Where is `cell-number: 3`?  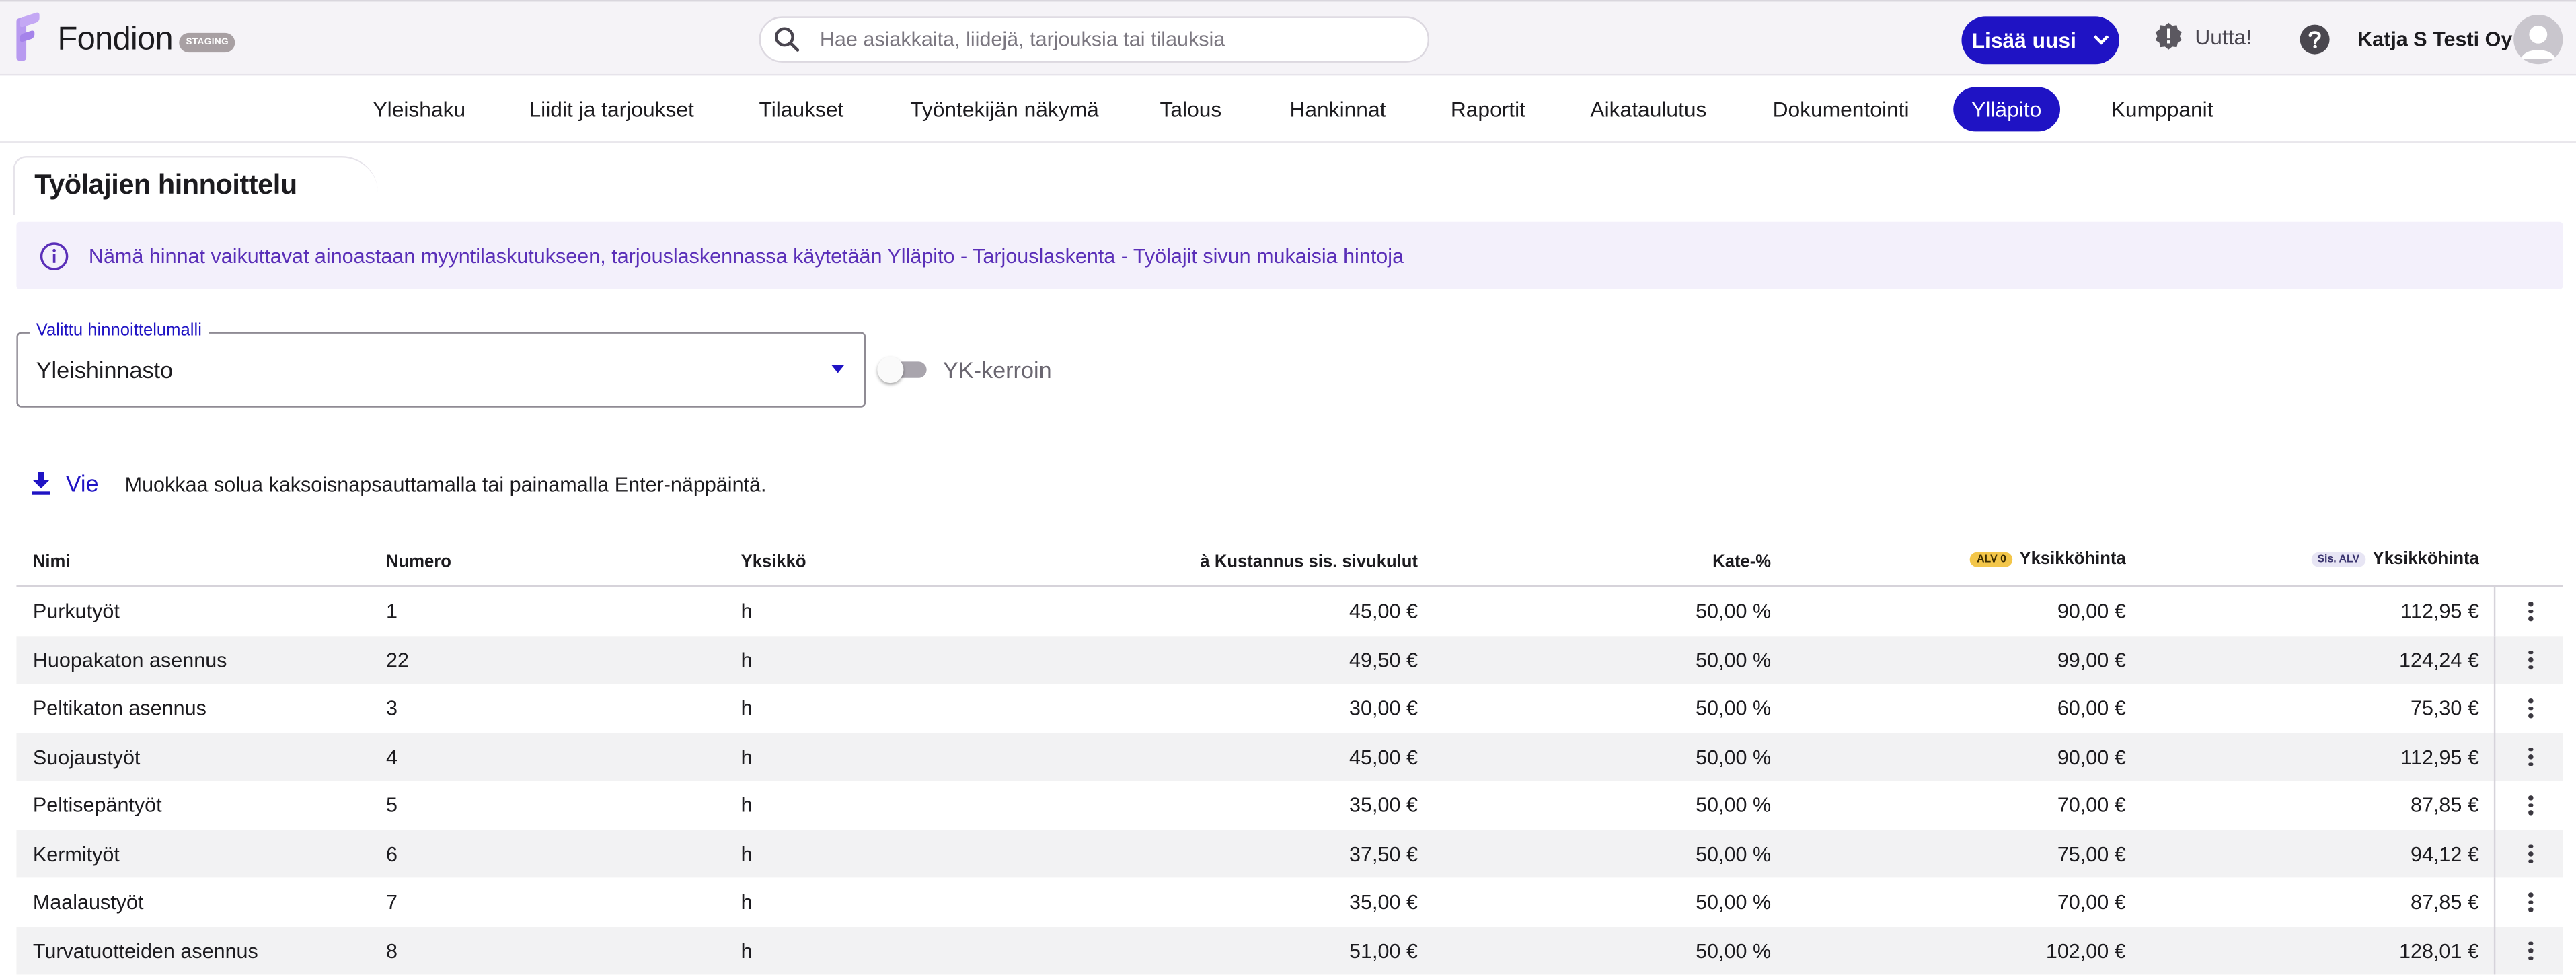 cell-number: 3 is located at coordinates (391, 708).